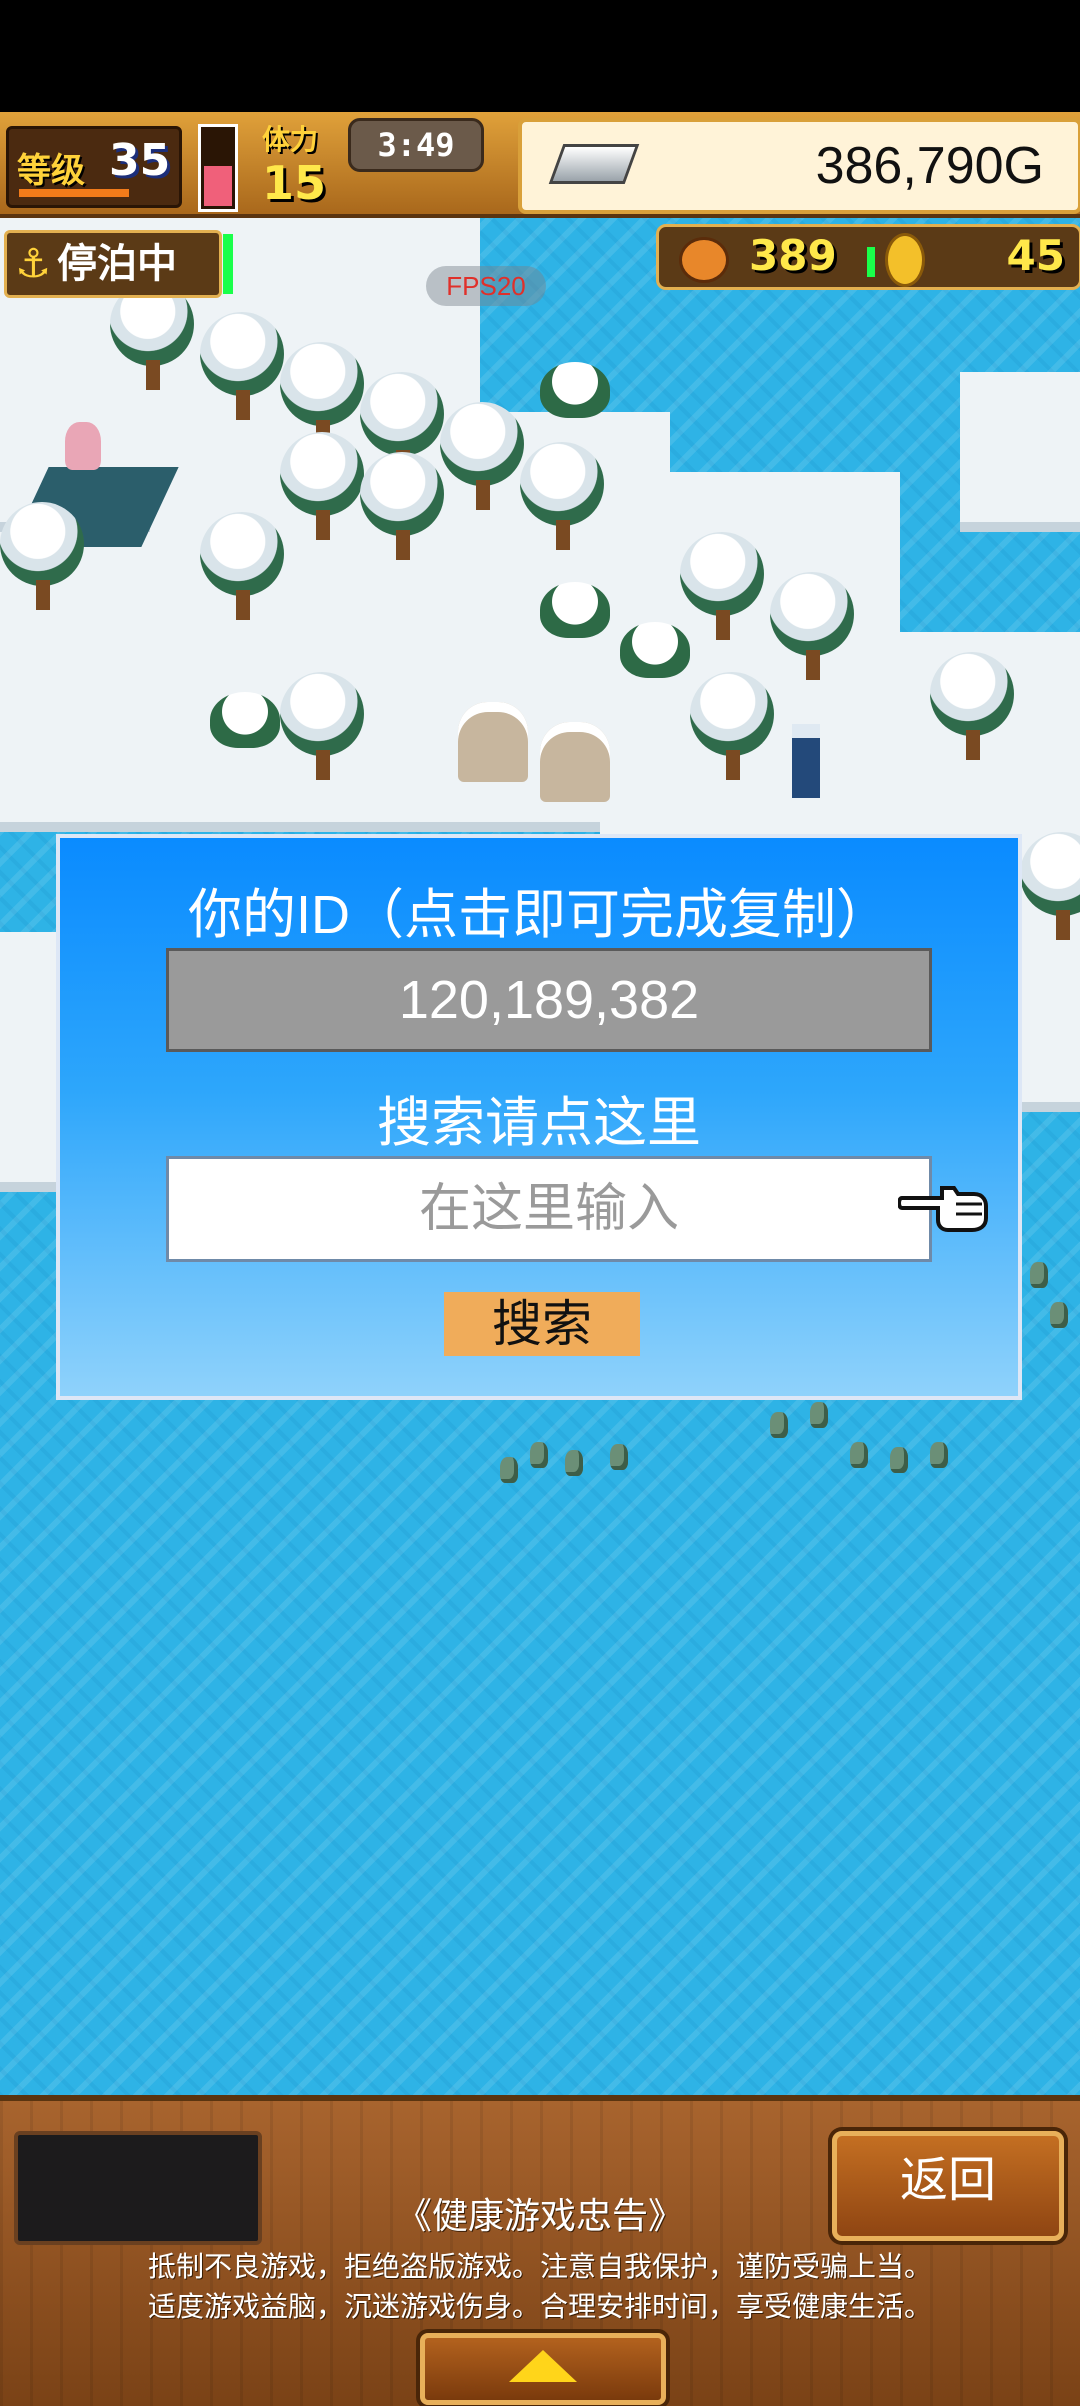 Image resolution: width=1080 pixels, height=2406 pixels. I want to click on gold-amount: 386,790G, so click(929, 166).